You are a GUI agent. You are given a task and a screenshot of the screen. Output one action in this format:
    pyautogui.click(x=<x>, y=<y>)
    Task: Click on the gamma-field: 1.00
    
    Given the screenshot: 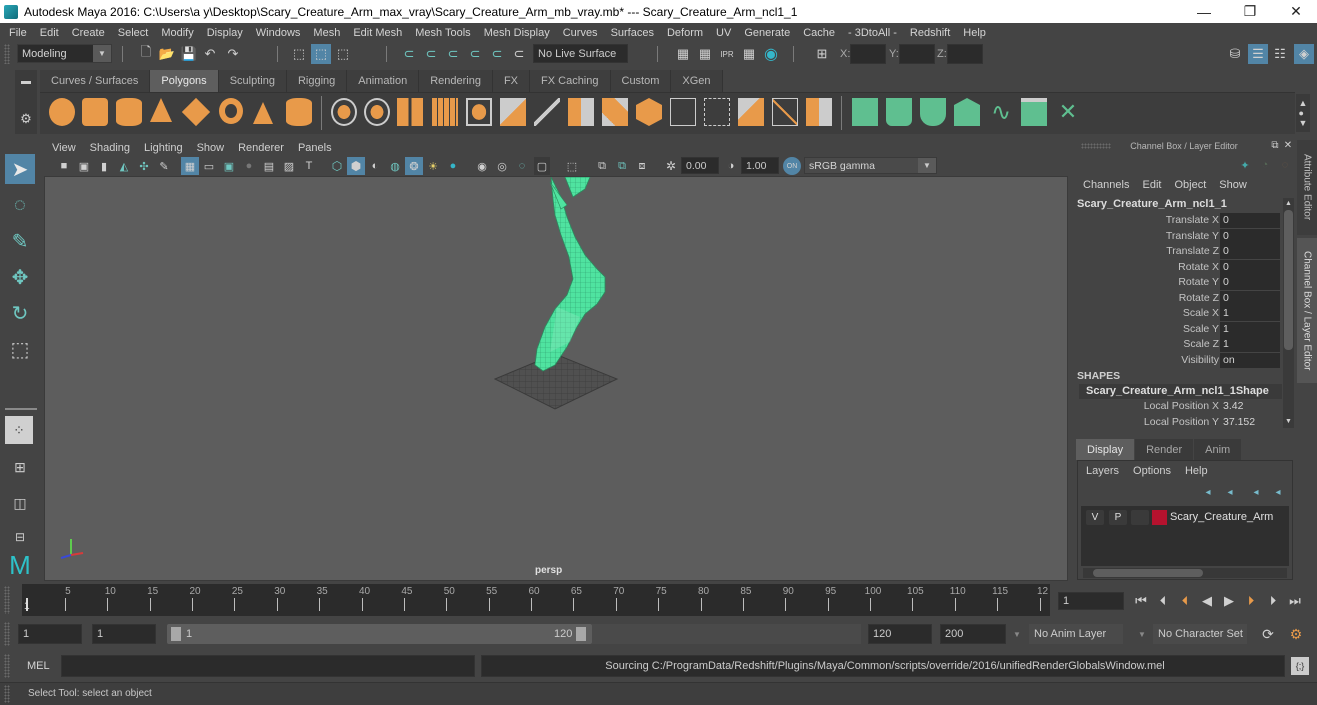 What is the action you would take?
    pyautogui.click(x=760, y=165)
    